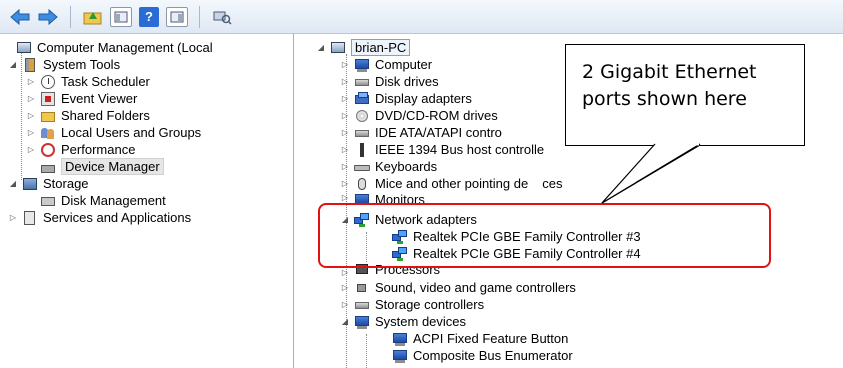 Image resolution: width=843 pixels, height=368 pixels. Describe the element at coordinates (362, 184) in the screenshot. I see `mouse-icon` at that location.